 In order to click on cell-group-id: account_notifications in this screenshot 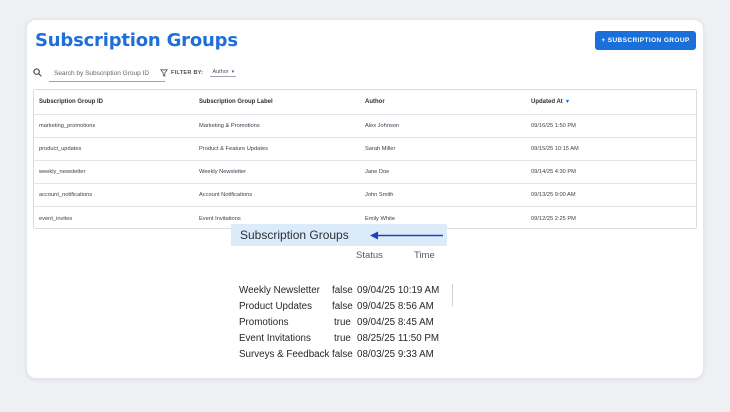, I will do `click(66, 195)`.